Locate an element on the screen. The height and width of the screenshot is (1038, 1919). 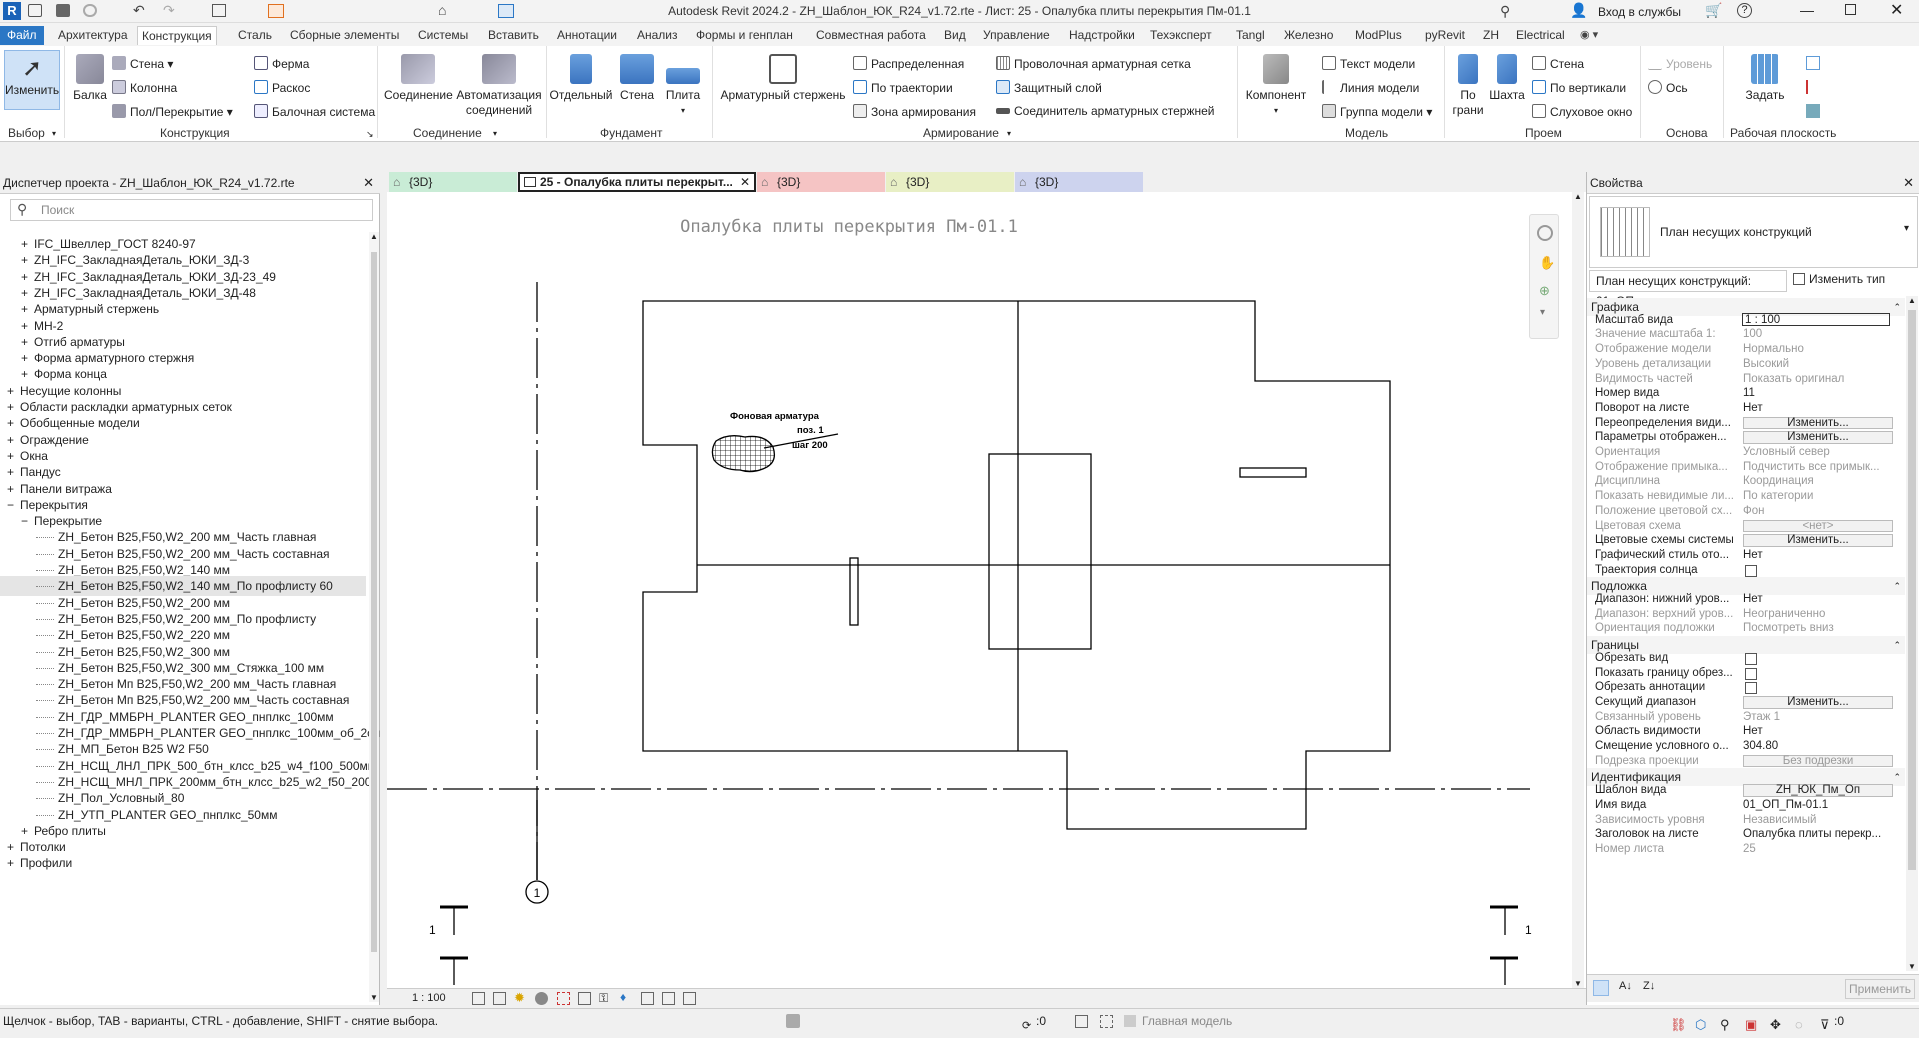
tab-zhelezno: Железно is located at coordinates (1308, 35).